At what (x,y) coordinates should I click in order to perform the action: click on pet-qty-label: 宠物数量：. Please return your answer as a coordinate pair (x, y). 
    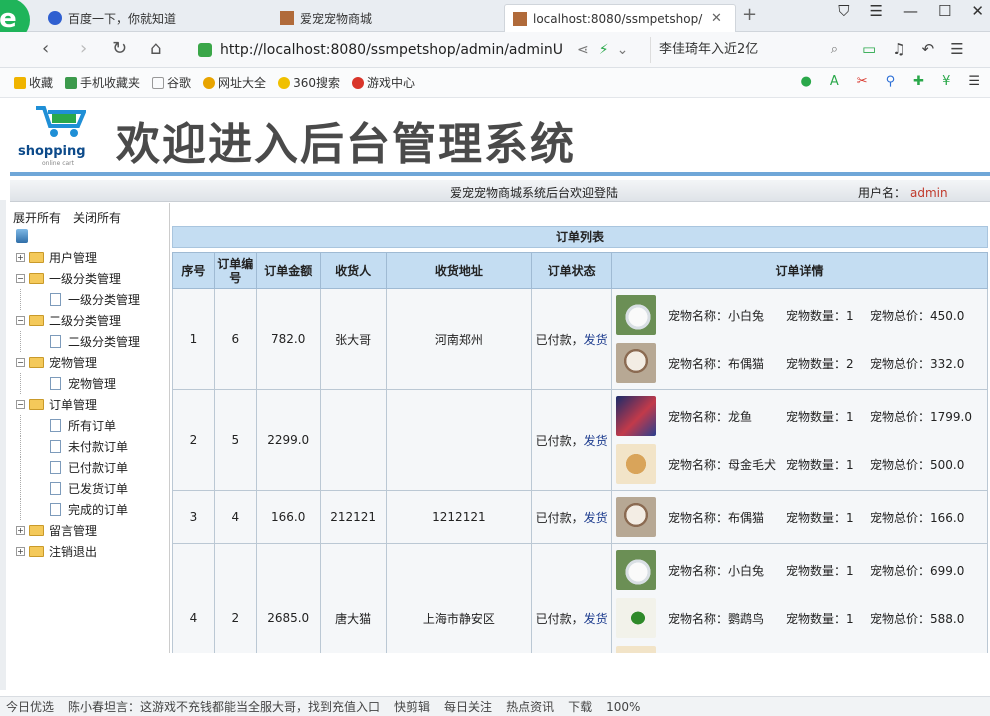
    Looking at the image, I should click on (815, 570).